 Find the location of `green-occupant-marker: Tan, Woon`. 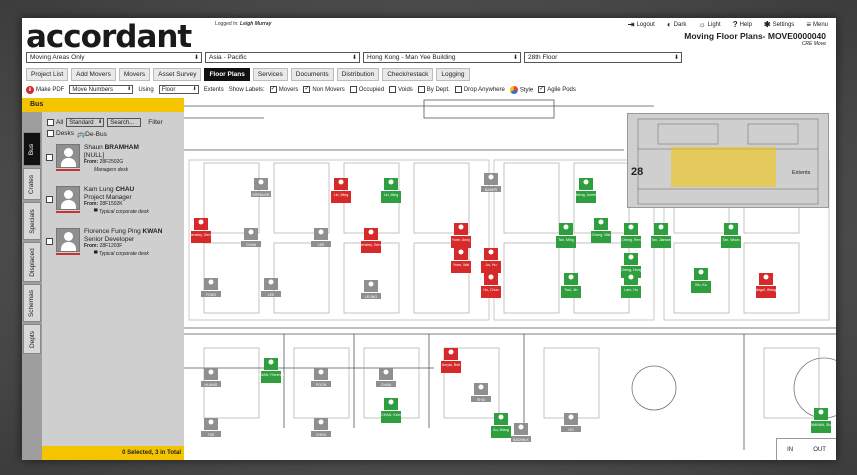

green-occupant-marker: Tan, Woon is located at coordinates (731, 235).